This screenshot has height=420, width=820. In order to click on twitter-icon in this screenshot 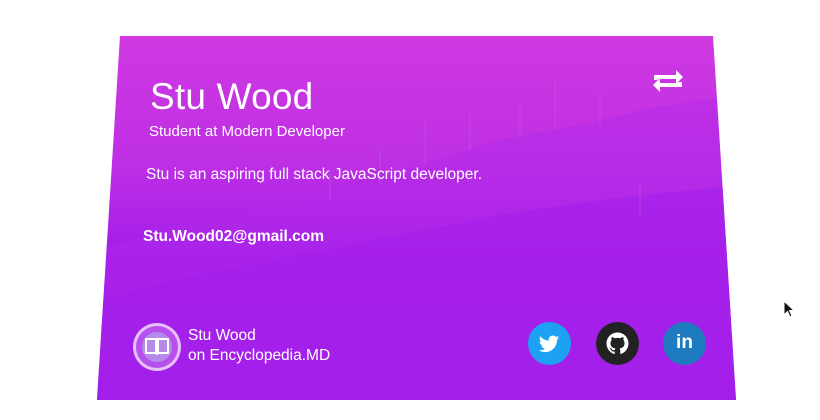, I will do `click(549, 344)`.